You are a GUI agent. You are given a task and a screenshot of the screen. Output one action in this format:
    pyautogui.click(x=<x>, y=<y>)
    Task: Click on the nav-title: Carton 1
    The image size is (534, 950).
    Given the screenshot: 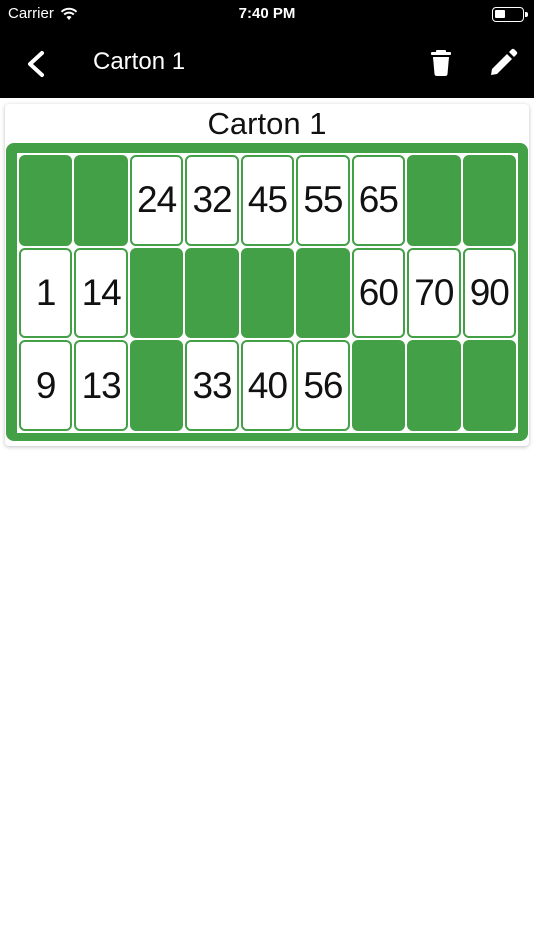 What is the action you would take?
    pyautogui.click(x=139, y=61)
    